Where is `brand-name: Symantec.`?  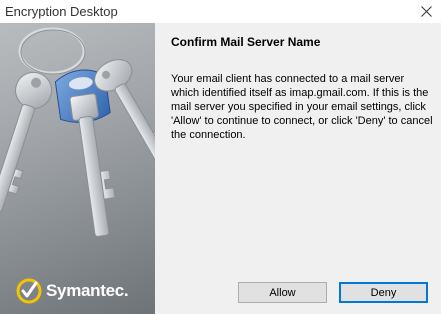 brand-name: Symantec. is located at coordinates (87, 290).